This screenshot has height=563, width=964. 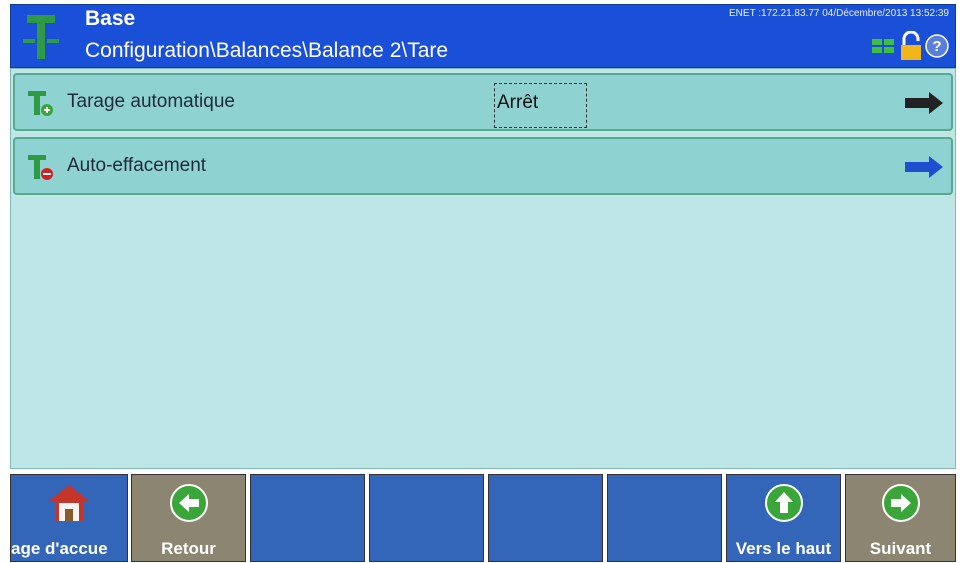 I want to click on next-button: Suivant, so click(x=900, y=518).